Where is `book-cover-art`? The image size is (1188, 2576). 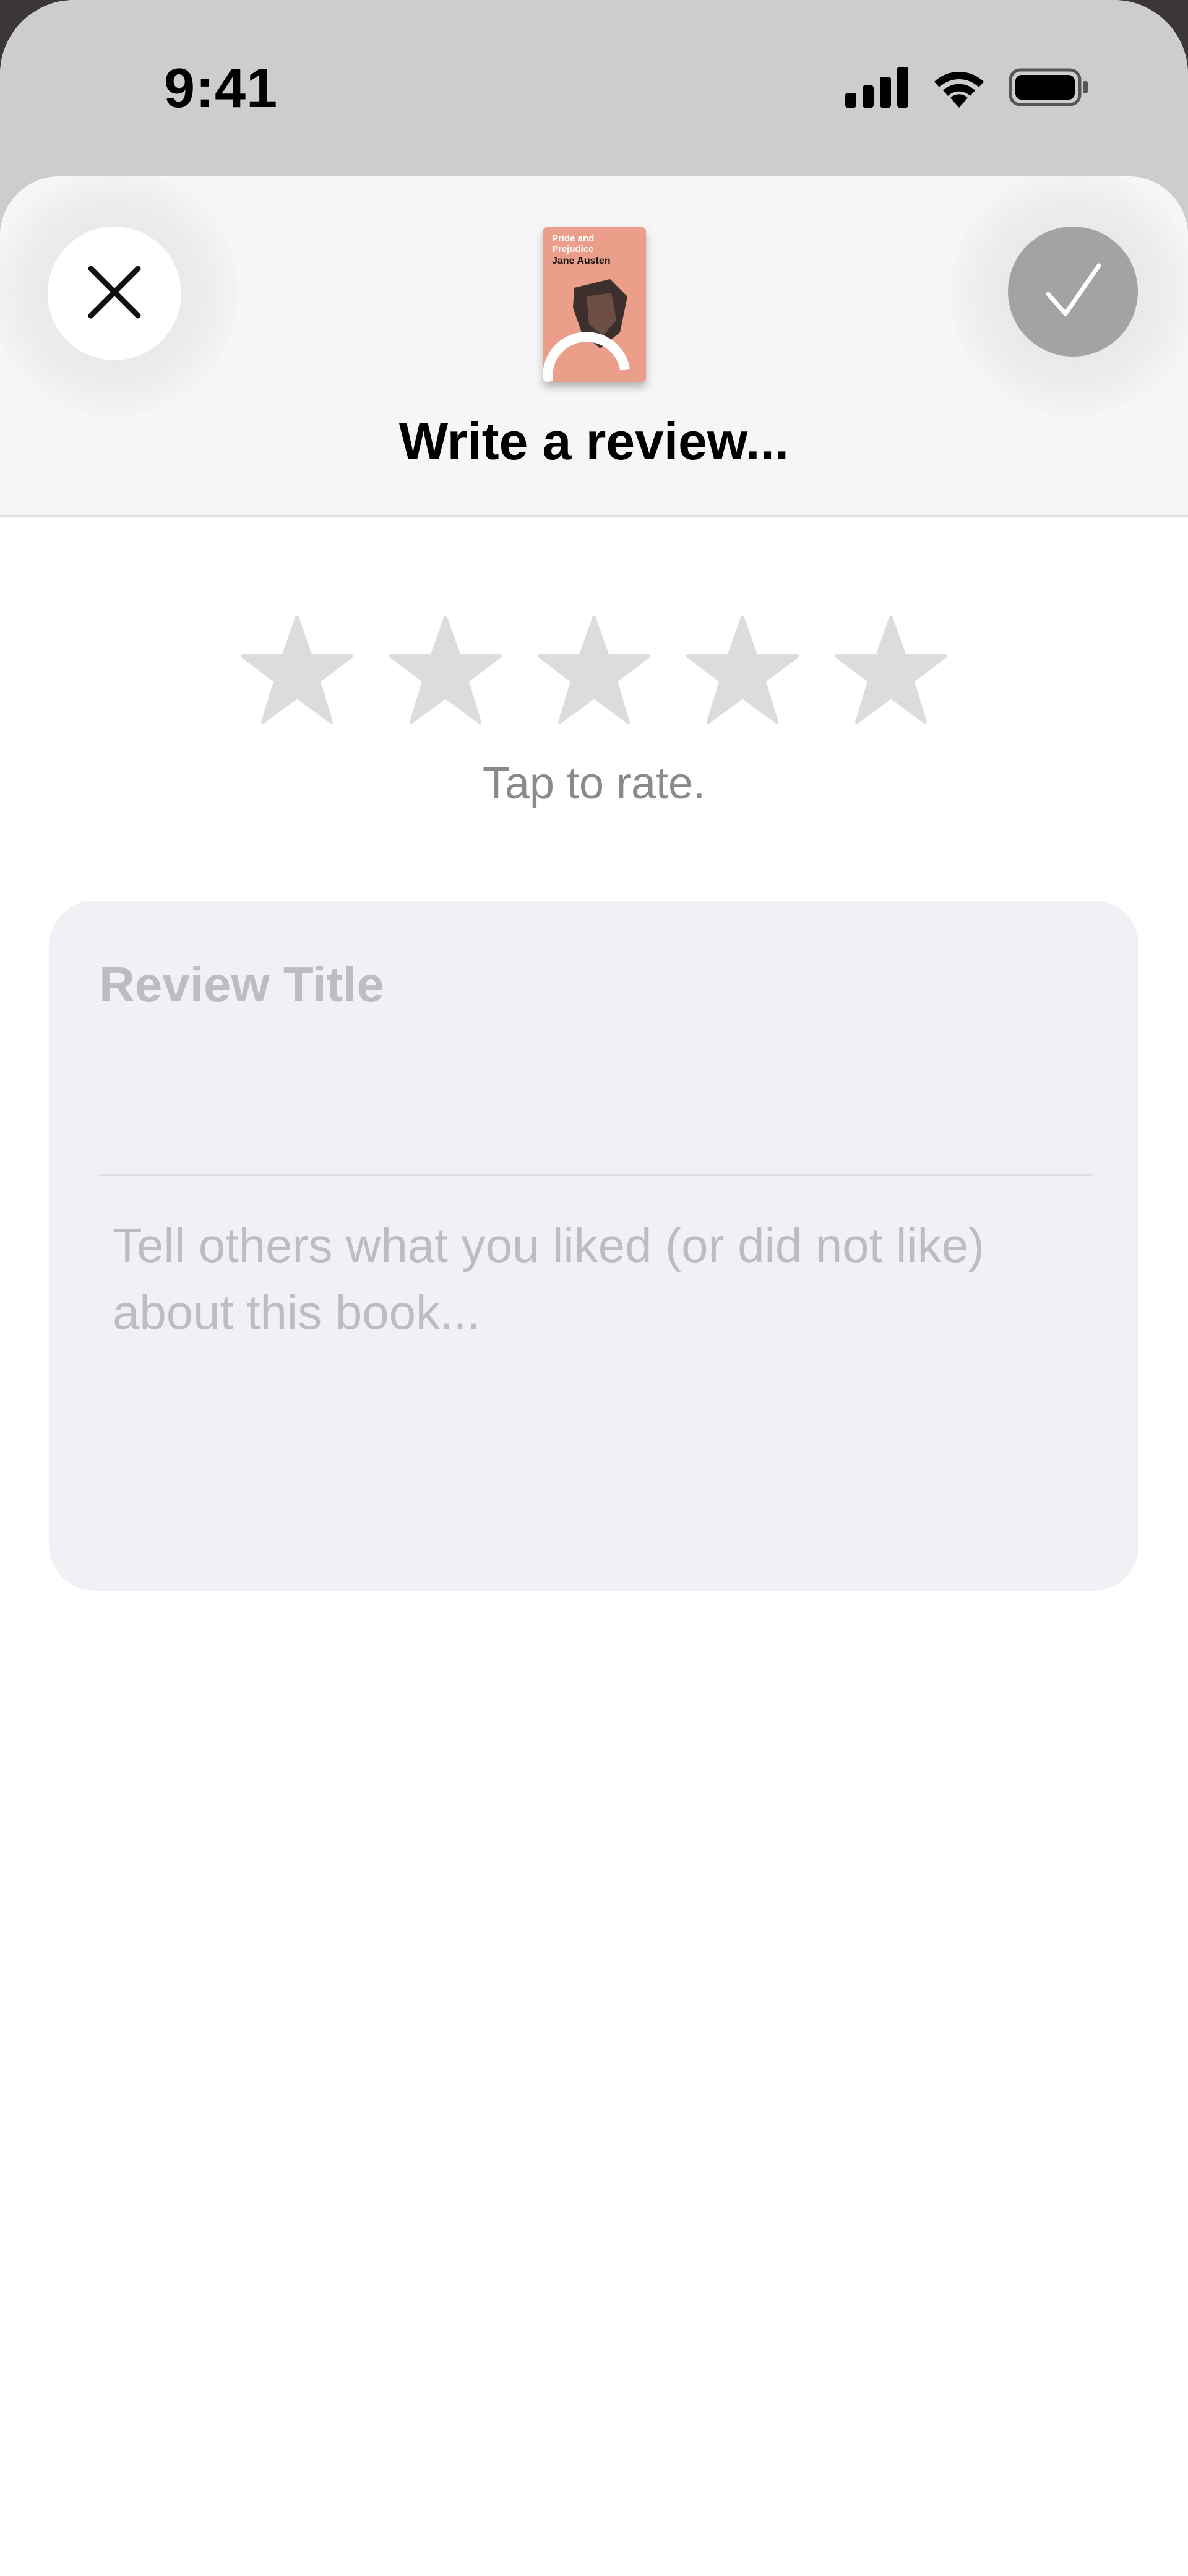 book-cover-art is located at coordinates (586, 330).